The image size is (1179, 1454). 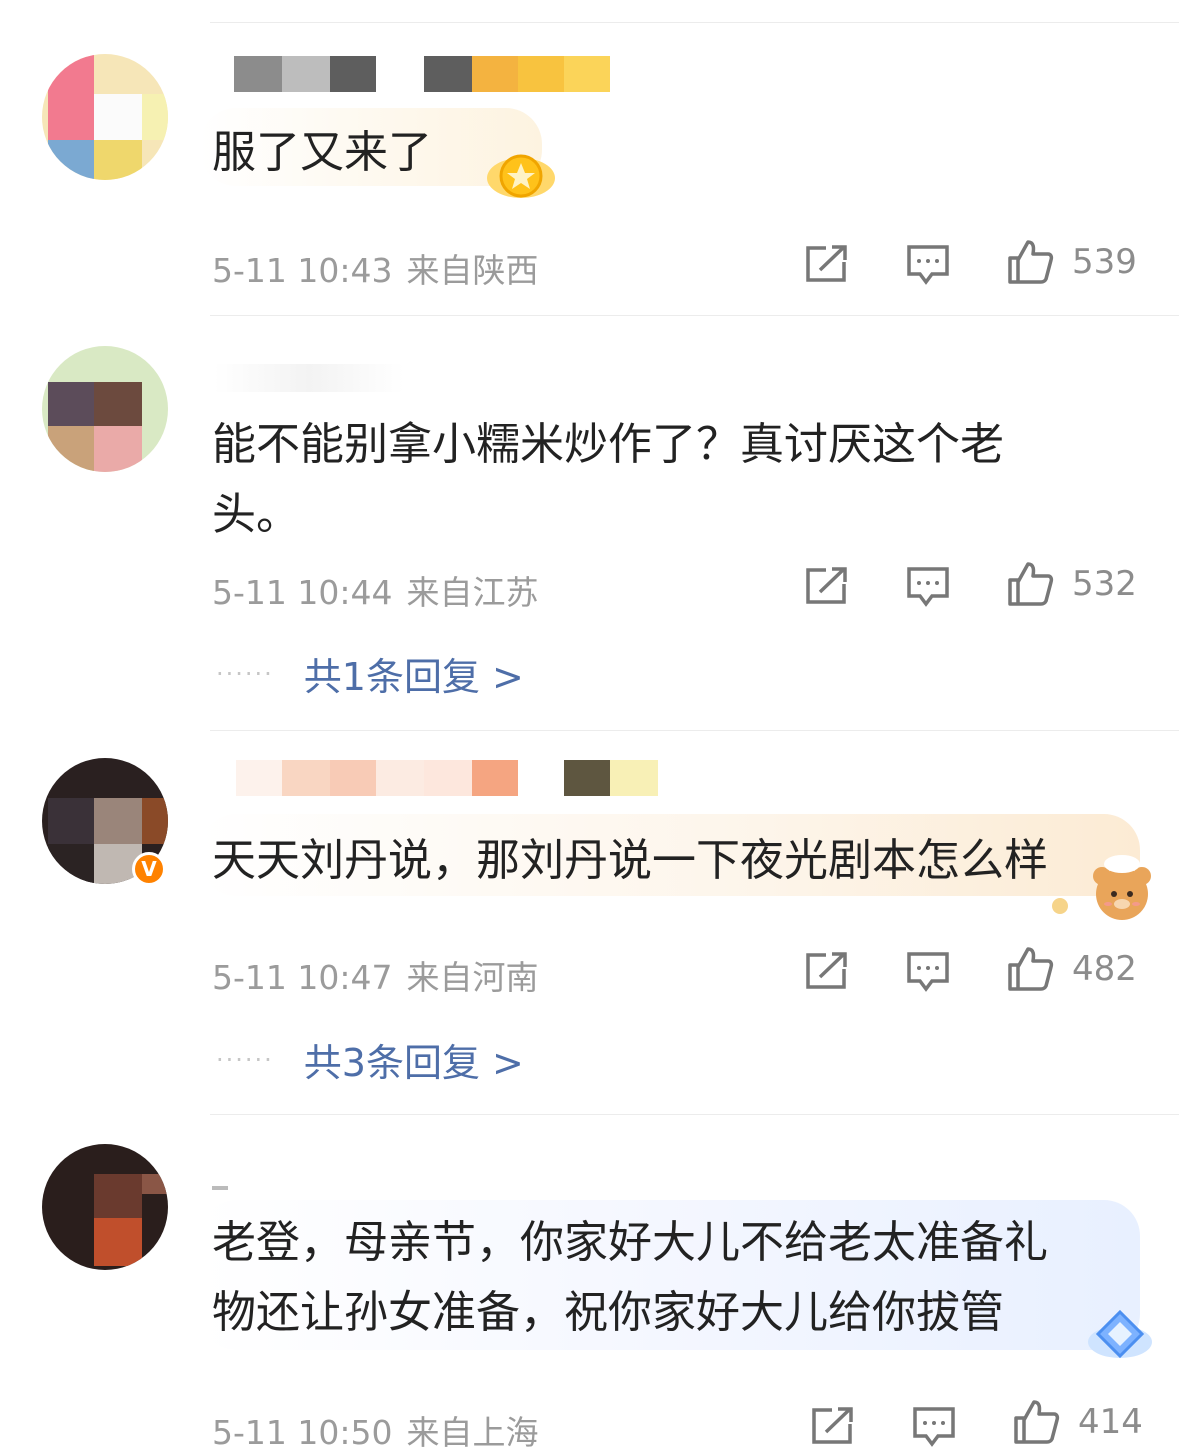 I want to click on like-count: 539, so click(x=1104, y=262).